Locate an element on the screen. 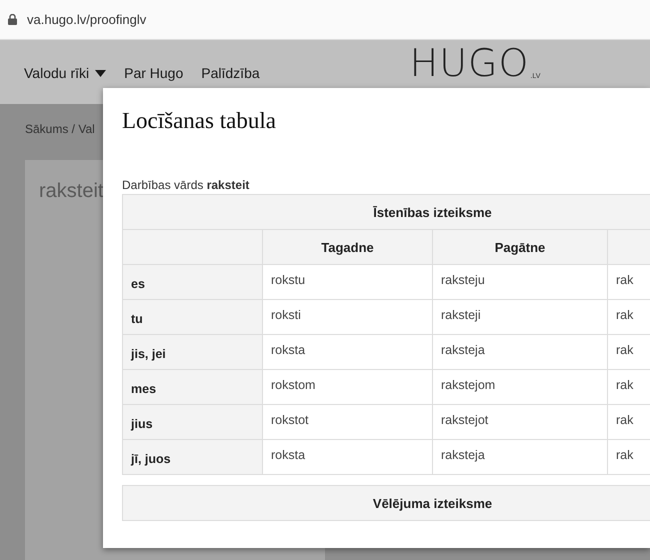 The width and height of the screenshot is (650, 560). row-header: tu is located at coordinates (192, 317).